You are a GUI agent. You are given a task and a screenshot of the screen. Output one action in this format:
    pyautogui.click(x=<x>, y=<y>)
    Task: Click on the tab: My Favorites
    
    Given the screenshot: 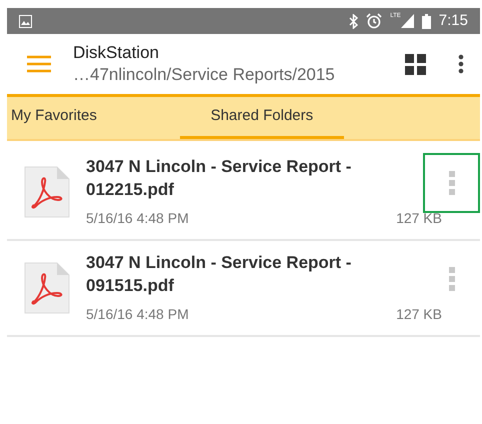 What is the action you would take?
    pyautogui.click(x=54, y=118)
    